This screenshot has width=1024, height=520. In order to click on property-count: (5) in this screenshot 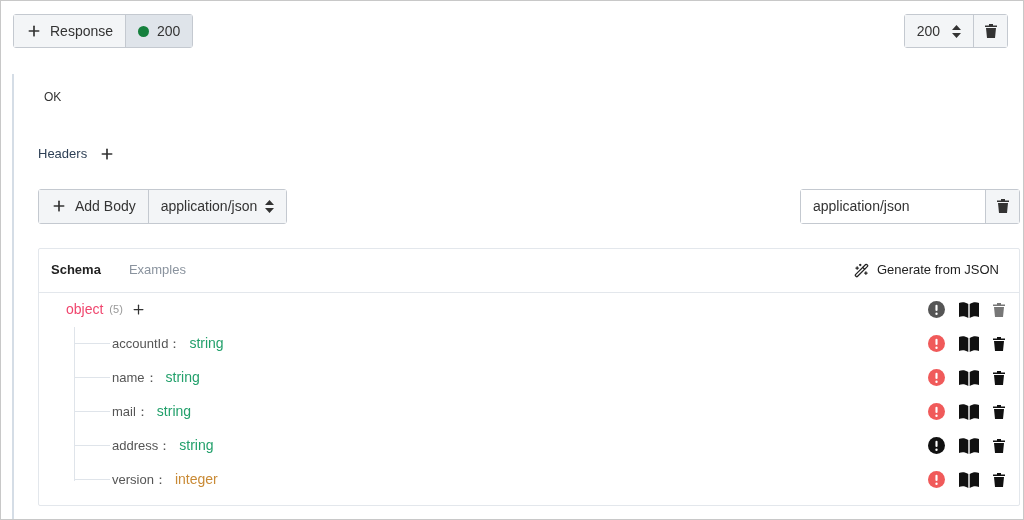, I will do `click(116, 310)`.